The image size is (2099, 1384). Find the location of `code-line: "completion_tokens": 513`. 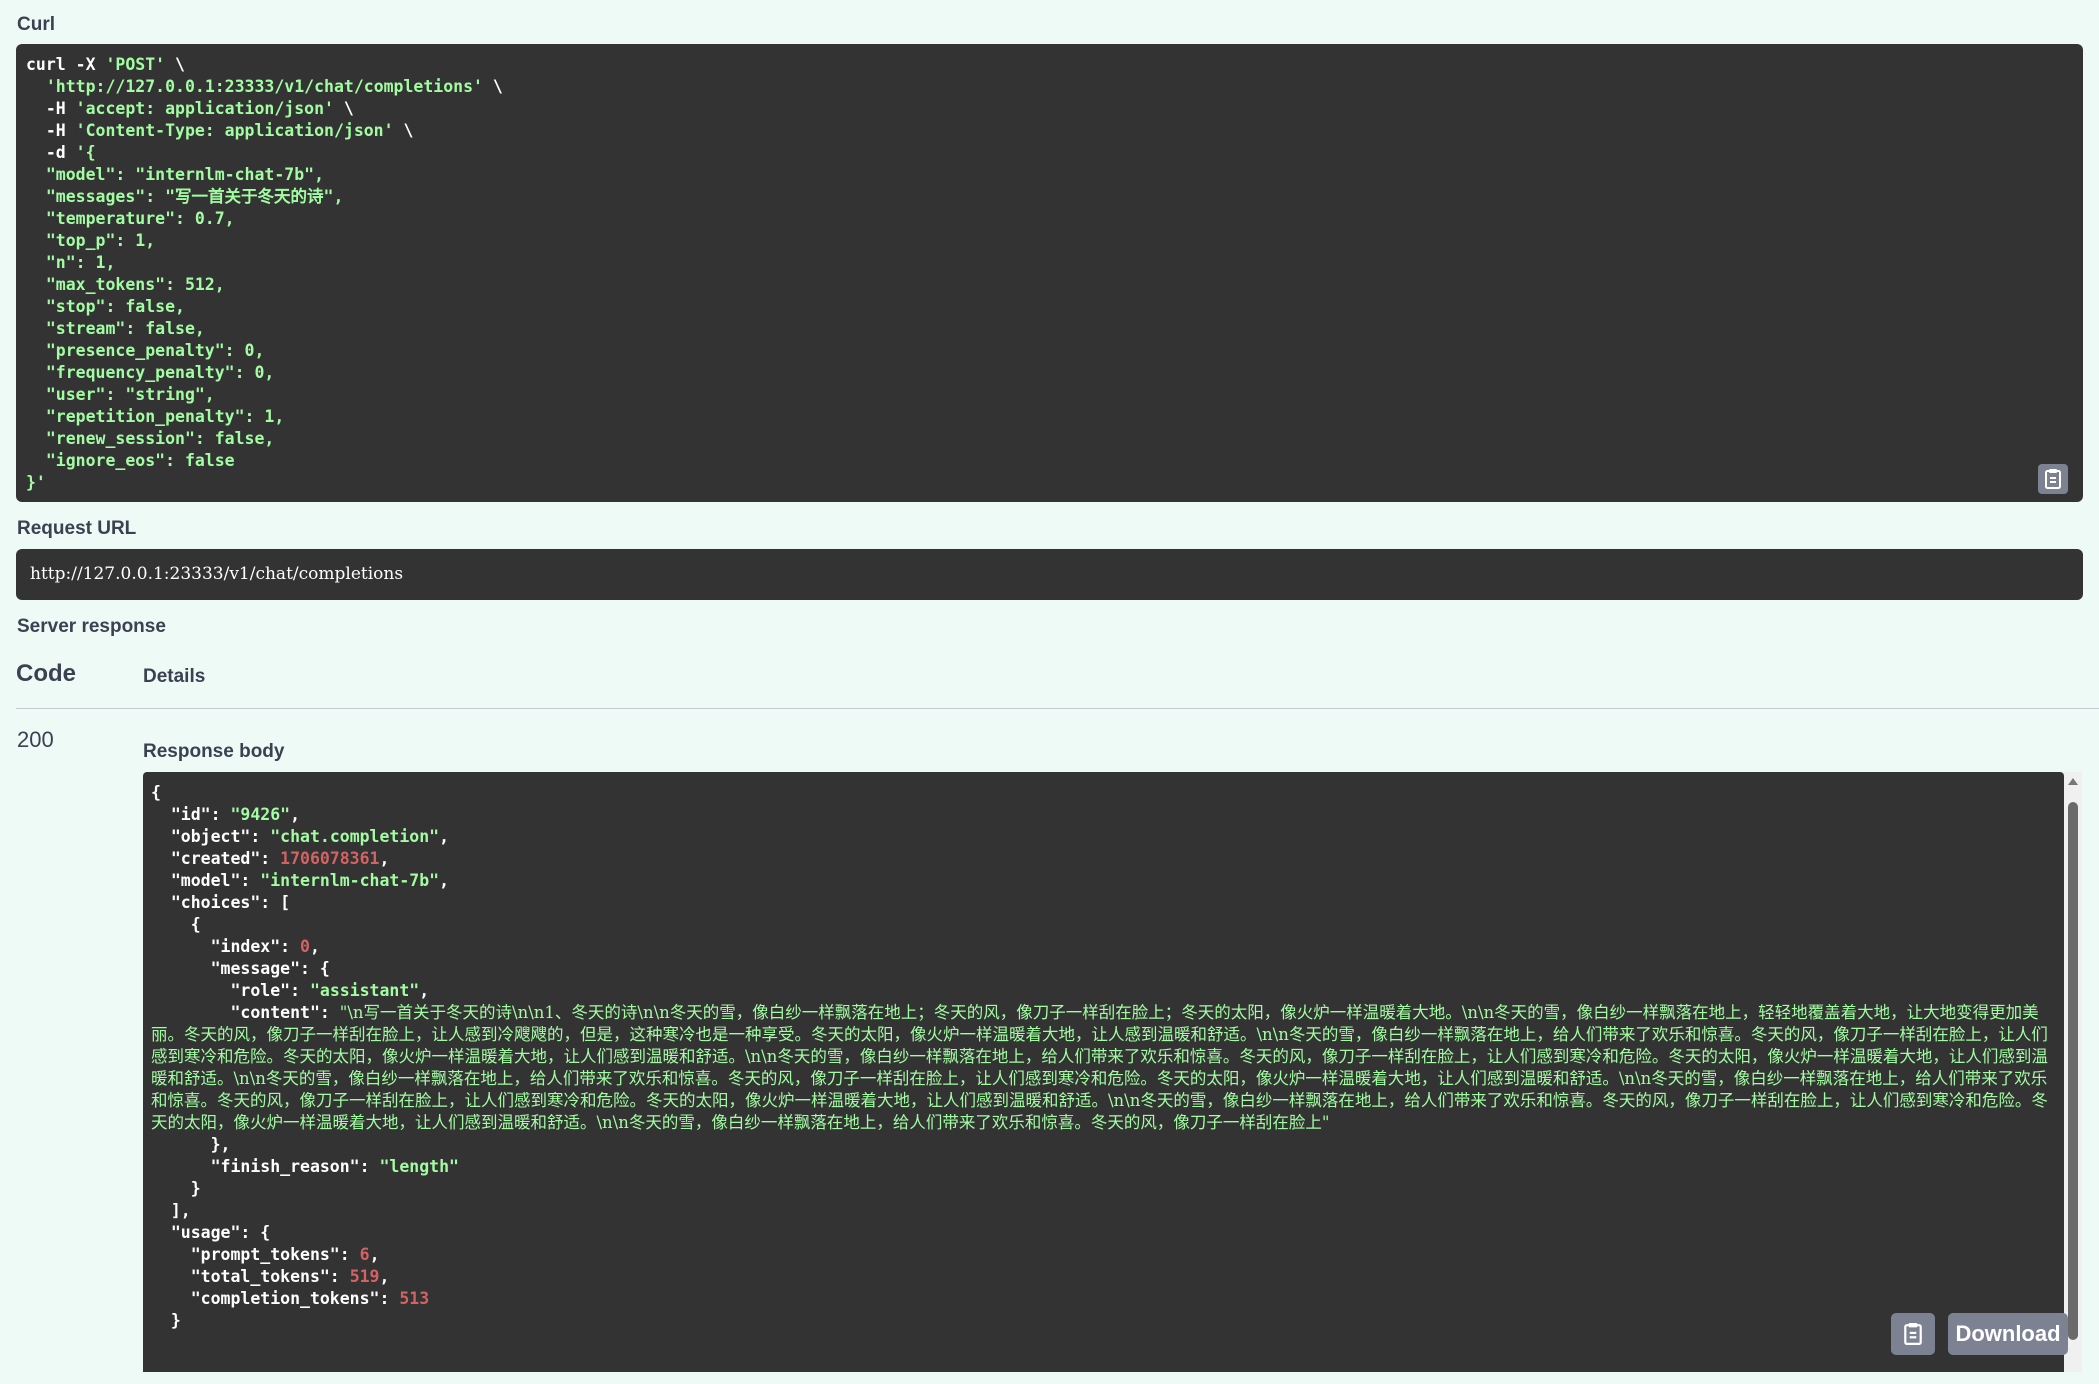

code-line: "completion_tokens": 513 is located at coordinates (290, 1298).